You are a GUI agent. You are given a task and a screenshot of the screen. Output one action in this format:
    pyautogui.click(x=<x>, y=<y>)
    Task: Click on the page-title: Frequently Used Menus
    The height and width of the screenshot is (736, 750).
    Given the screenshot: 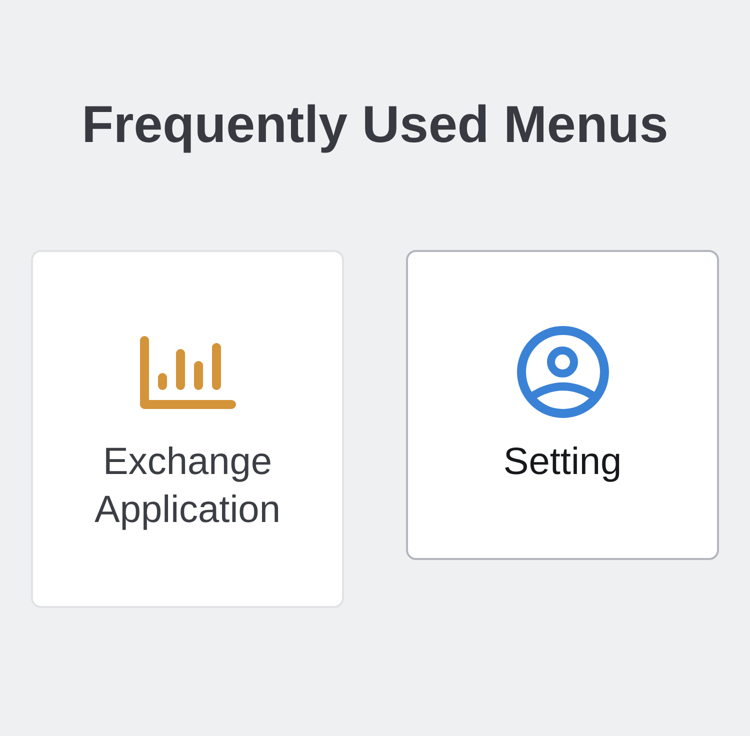 What is the action you would take?
    pyautogui.click(x=375, y=125)
    